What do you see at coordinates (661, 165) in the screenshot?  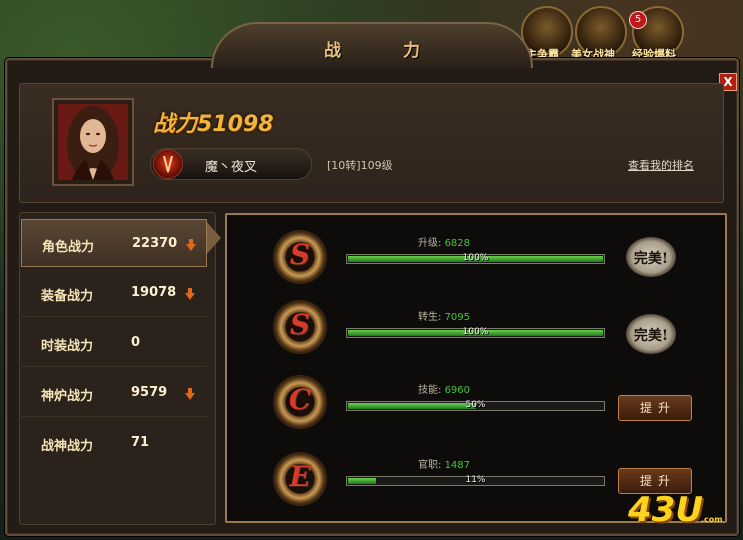 I see `view-rank-link: 查看我的排名` at bounding box center [661, 165].